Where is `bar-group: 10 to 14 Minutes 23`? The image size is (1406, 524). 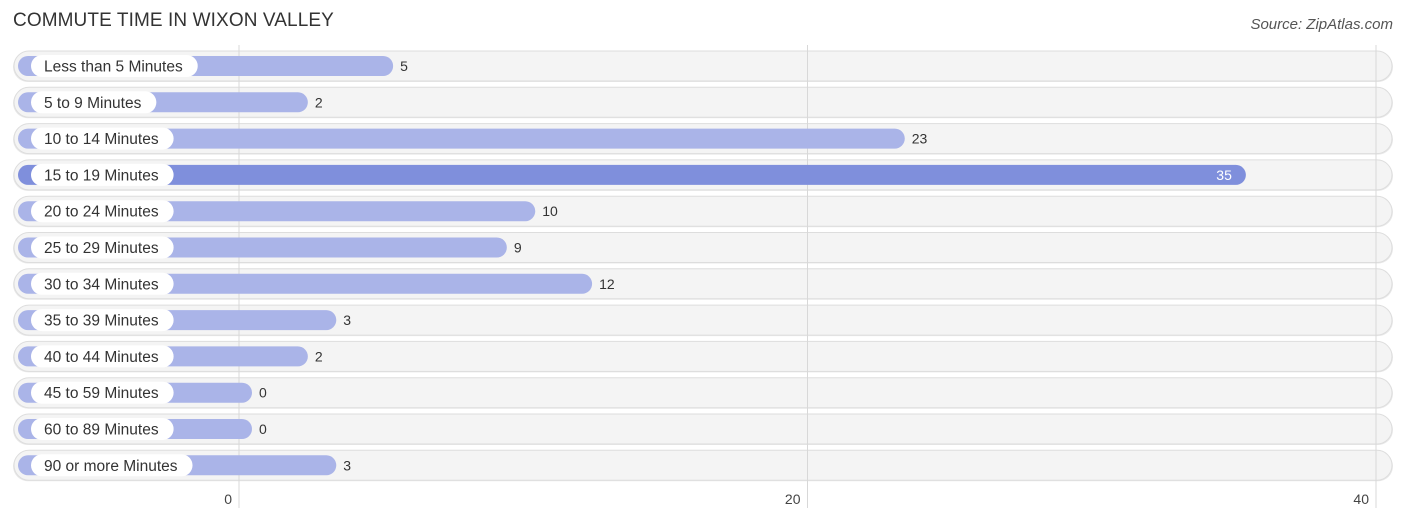 bar-group: 10 to 14 Minutes 23 is located at coordinates (473, 138).